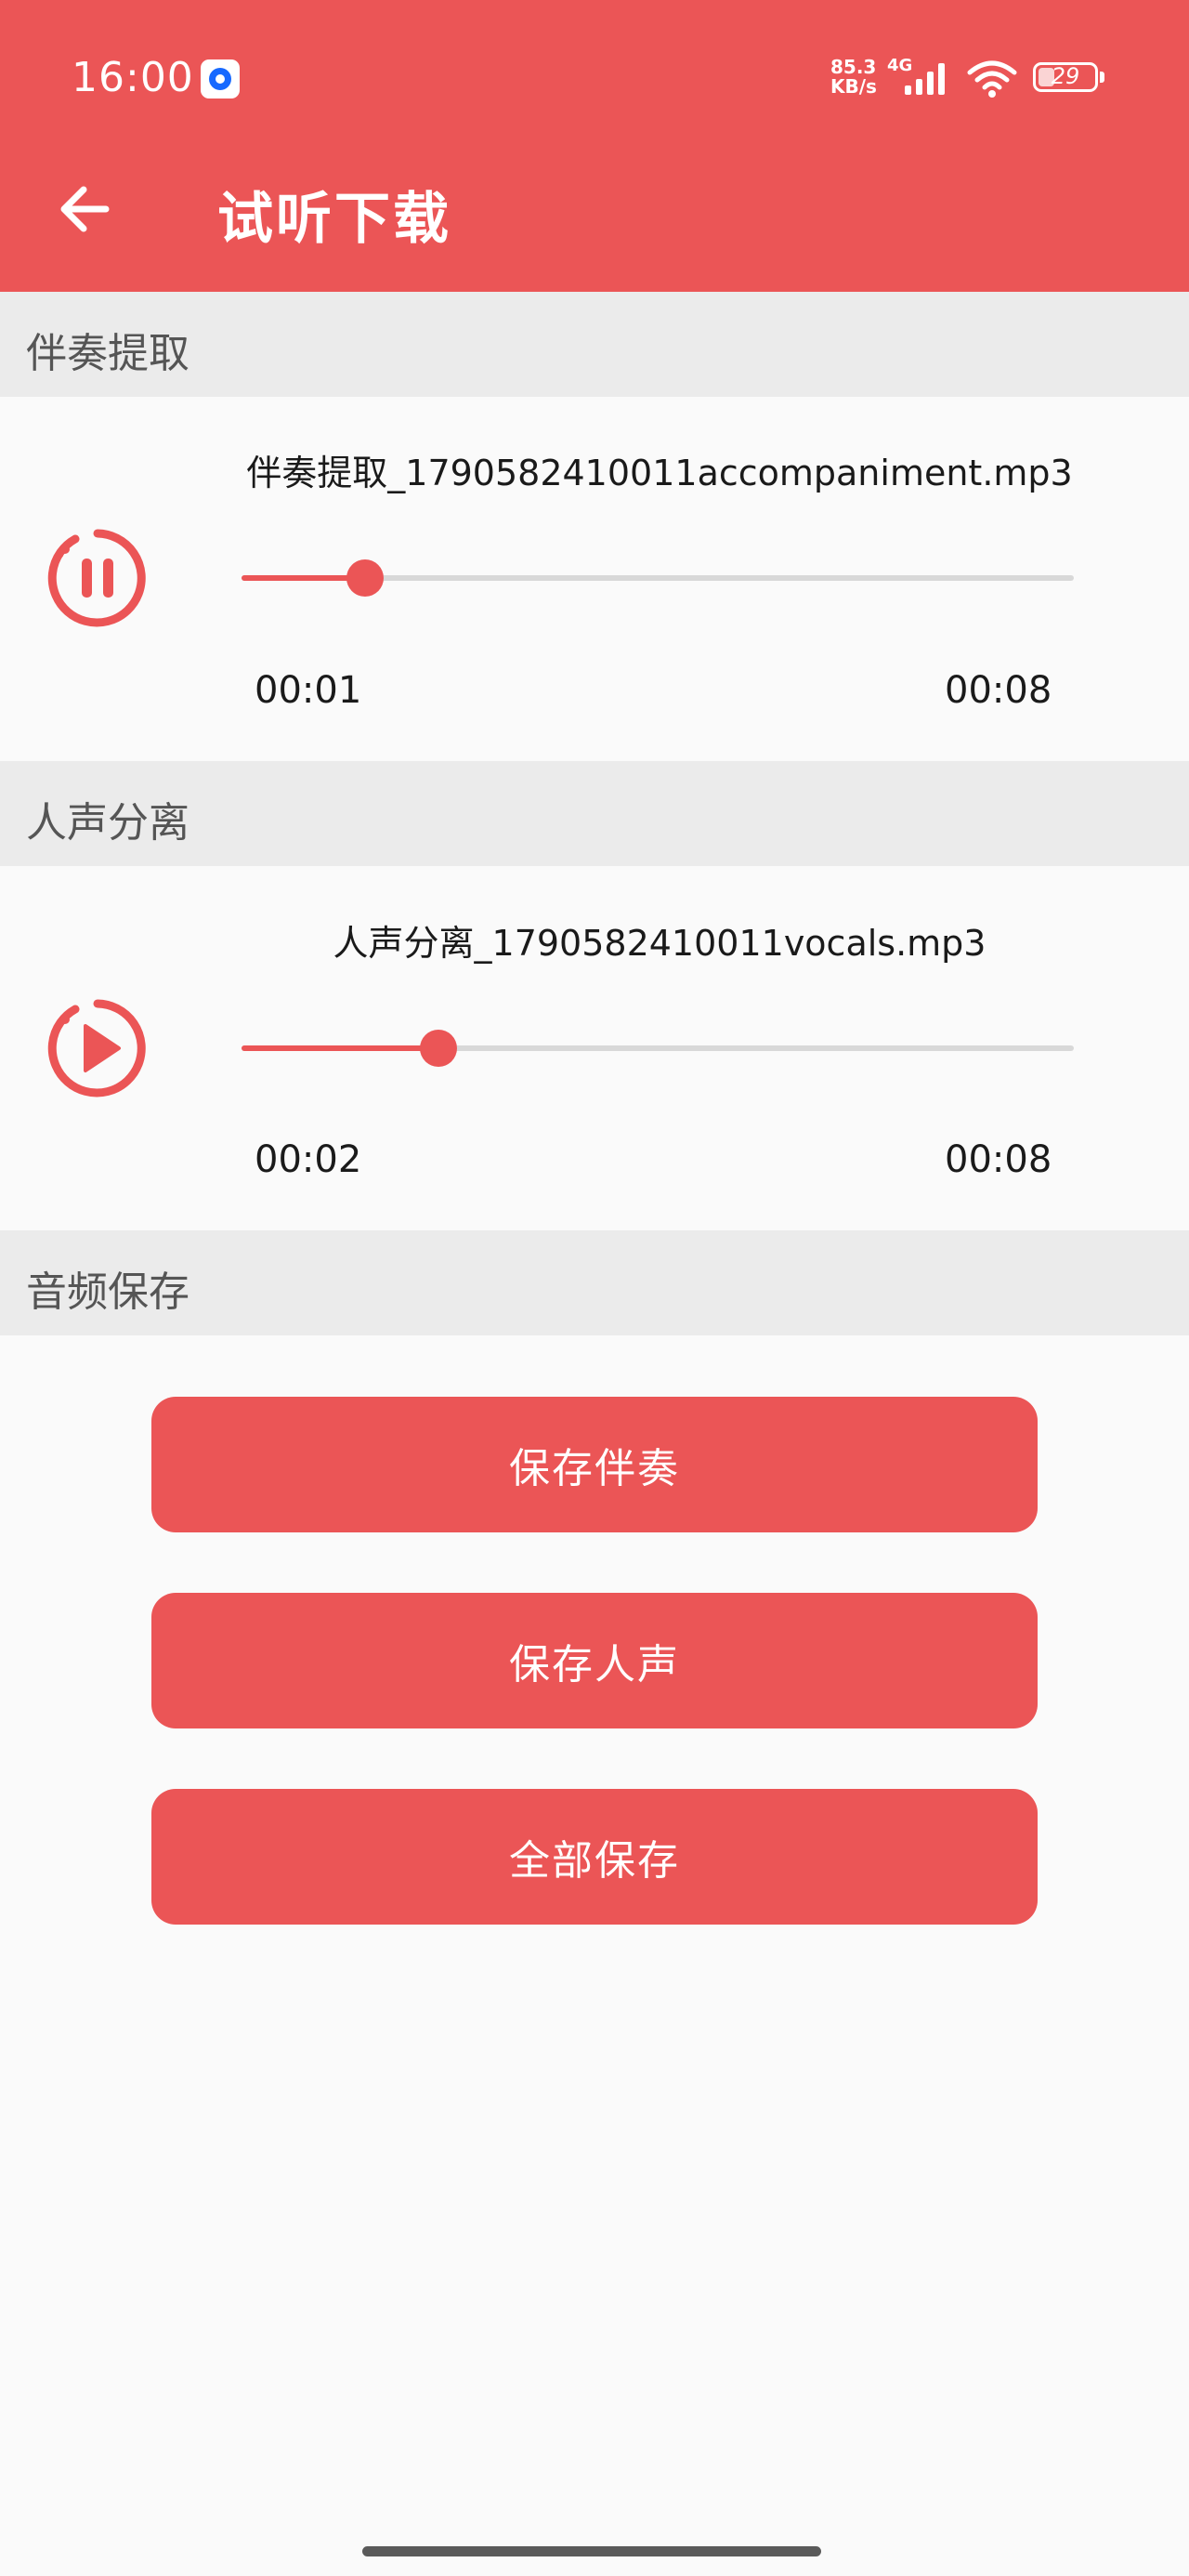 Image resolution: width=1189 pixels, height=2576 pixels. I want to click on save-all-button: 全部保存, so click(594, 1857).